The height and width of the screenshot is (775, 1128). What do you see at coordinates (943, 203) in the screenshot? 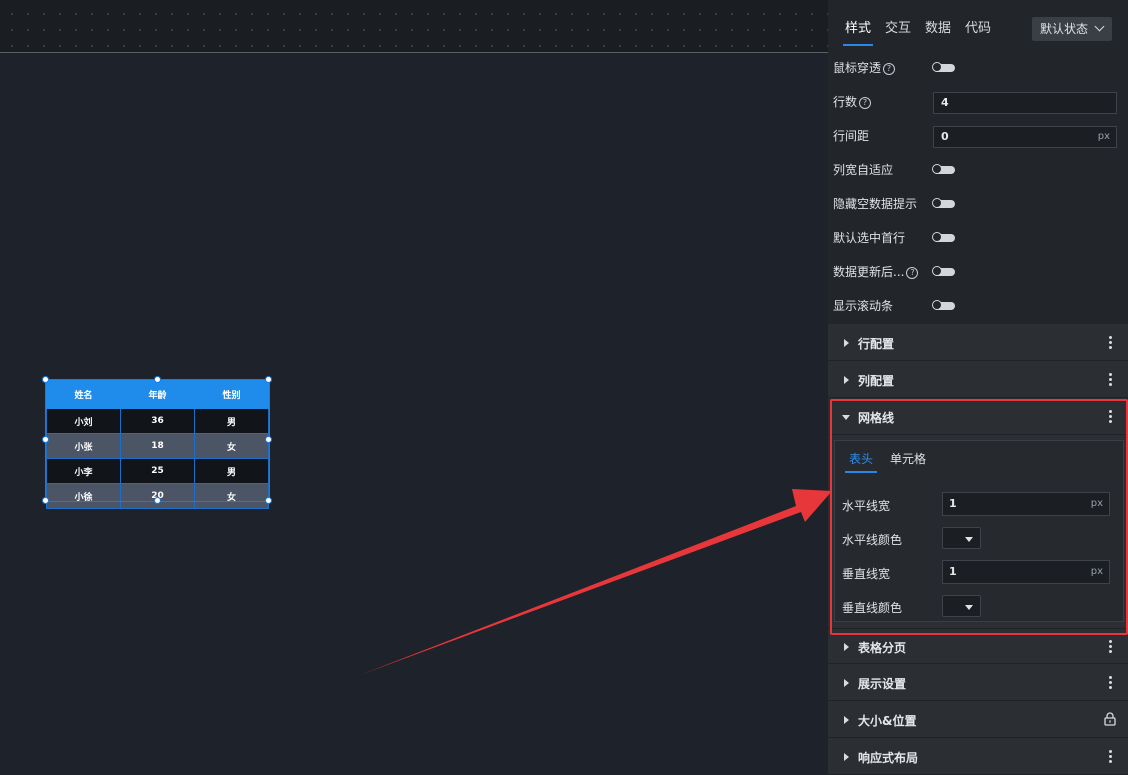
I see `hide-empty-tip-toggle` at bounding box center [943, 203].